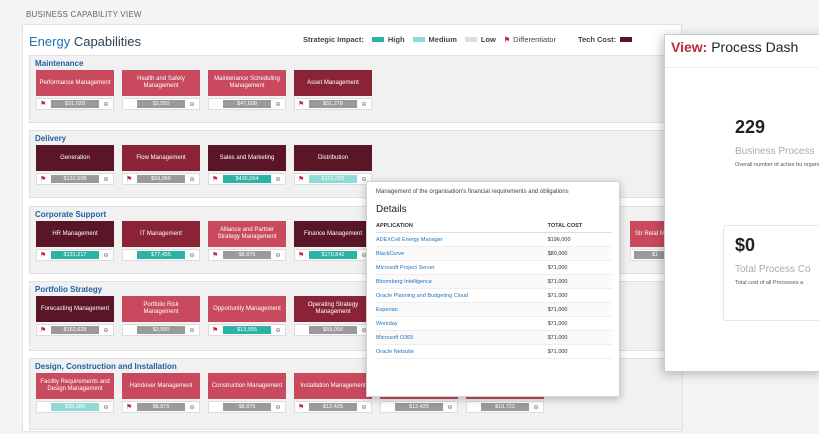 This screenshot has height=434, width=819. What do you see at coordinates (462, 337) in the screenshot?
I see `application-link: Microsoft O365` at bounding box center [462, 337].